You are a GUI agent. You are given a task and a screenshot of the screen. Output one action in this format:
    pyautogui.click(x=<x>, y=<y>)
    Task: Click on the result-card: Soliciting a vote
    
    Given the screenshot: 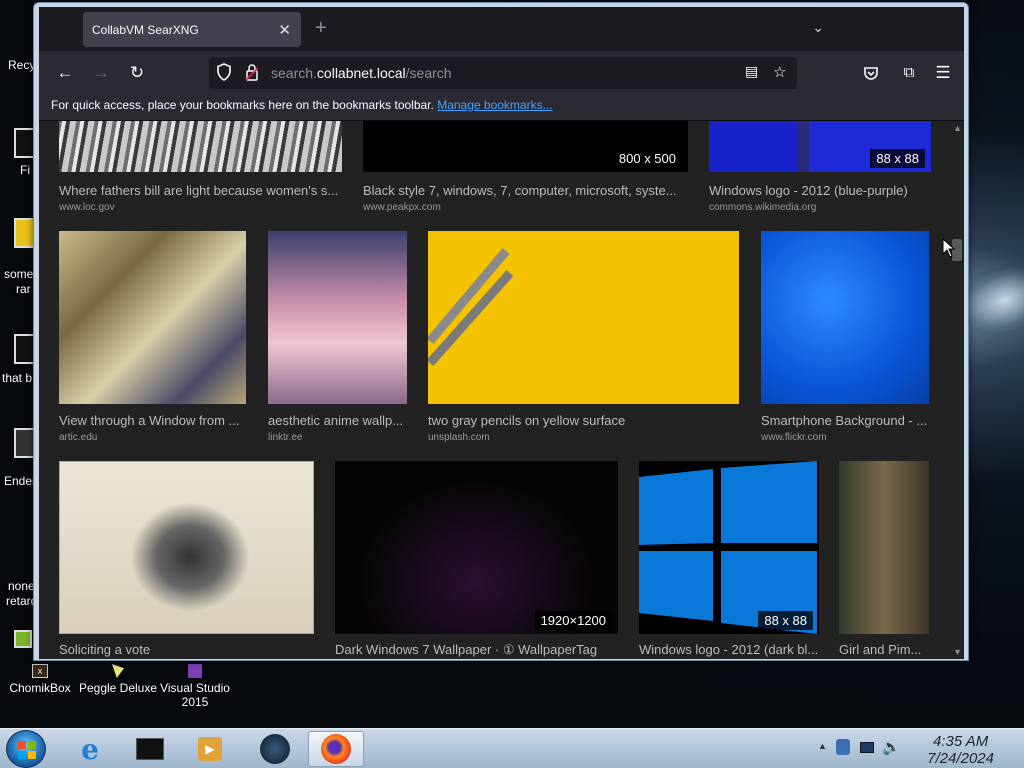 What is the action you would take?
    pyautogui.click(x=186, y=560)
    